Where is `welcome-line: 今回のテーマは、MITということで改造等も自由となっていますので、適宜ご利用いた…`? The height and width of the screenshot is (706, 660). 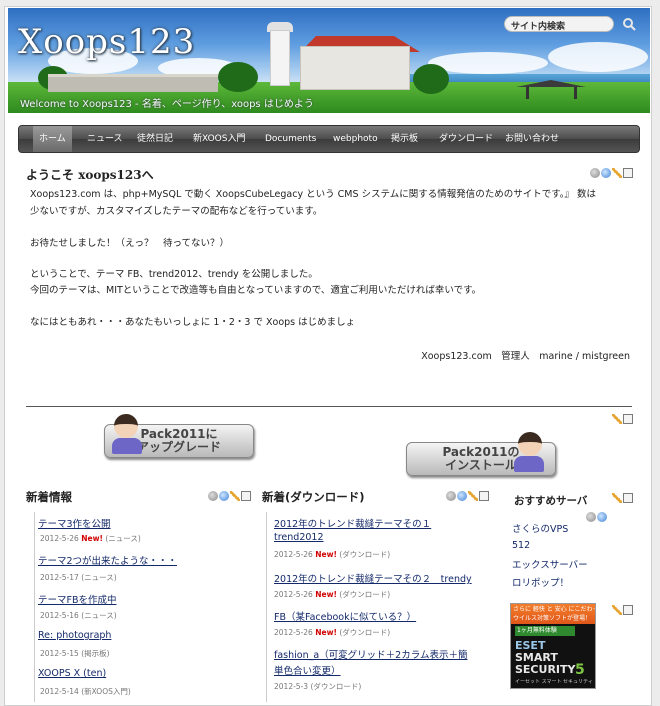 welcome-line: 今回のテーマは、MITということで改造等も自由となっていますので、適宜ご利用いた… is located at coordinates (256, 290).